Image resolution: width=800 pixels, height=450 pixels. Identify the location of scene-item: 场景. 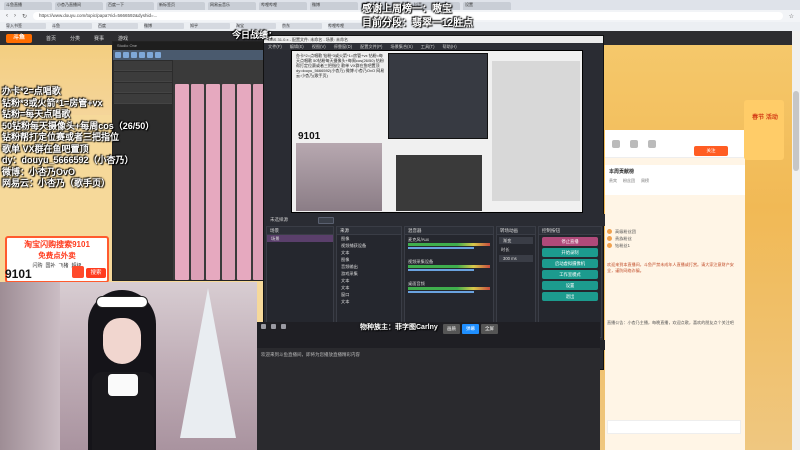
(300, 238).